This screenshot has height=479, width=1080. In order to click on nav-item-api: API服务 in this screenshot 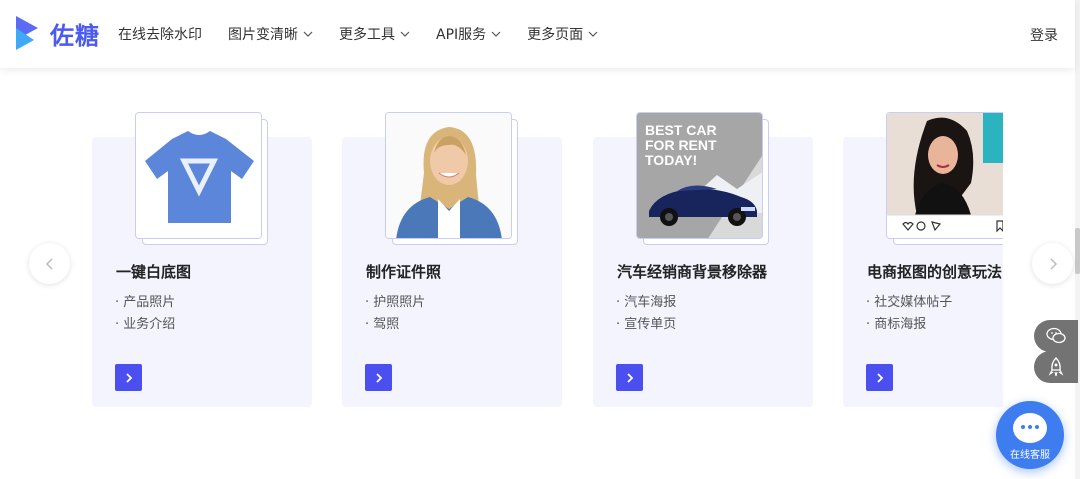, I will do `click(468, 34)`.